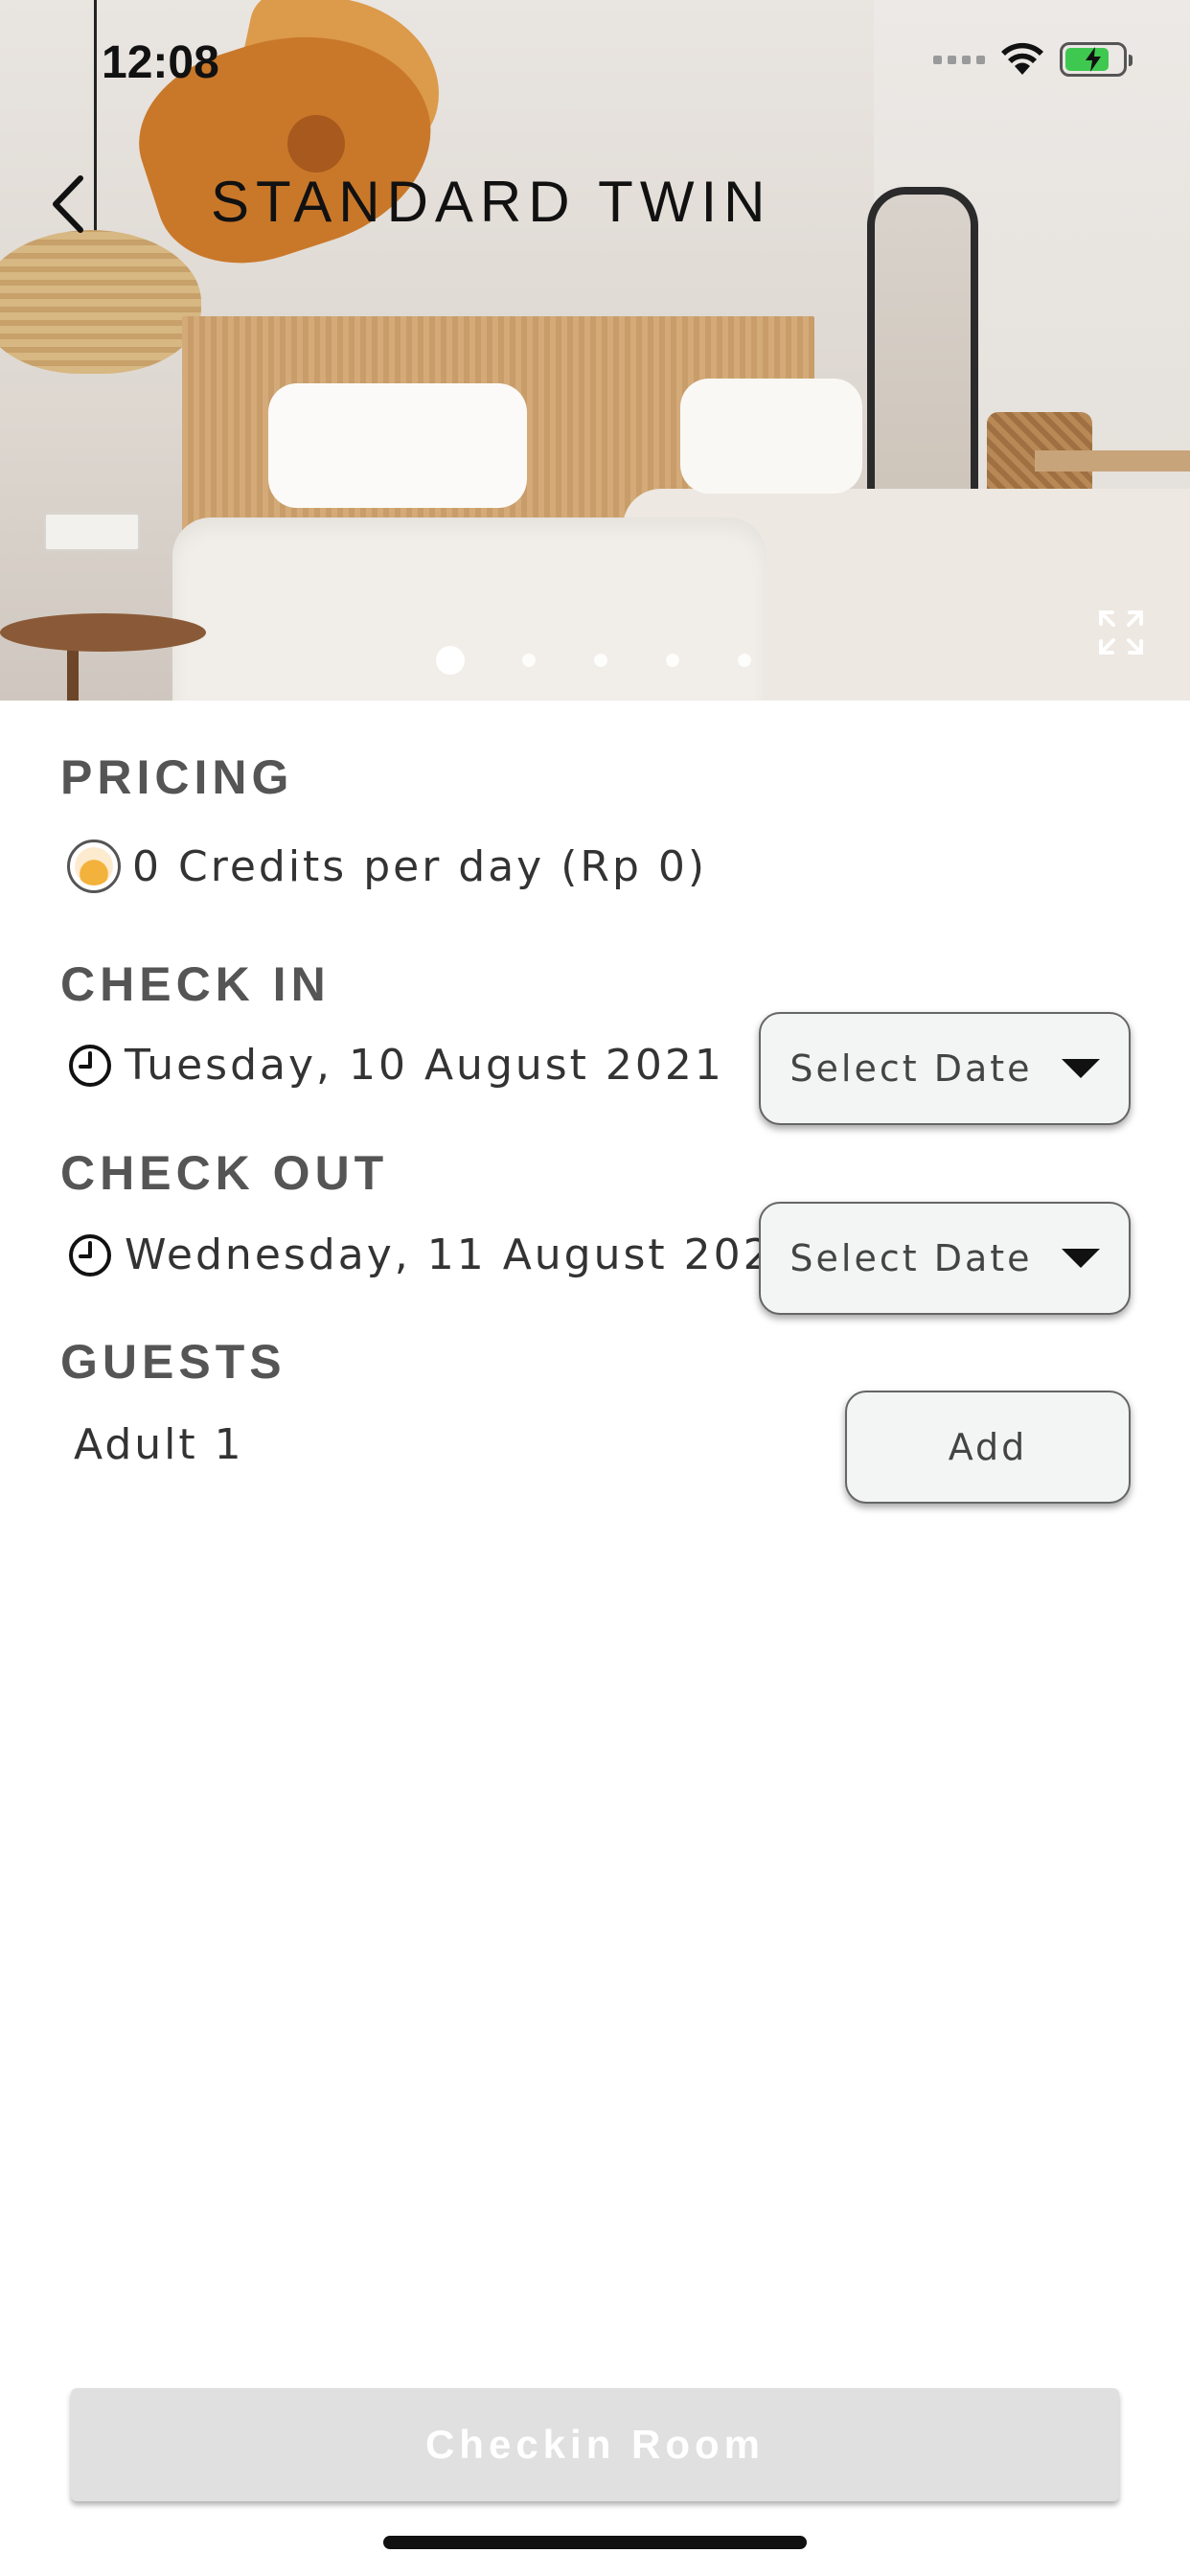 This screenshot has width=1190, height=2576. Describe the element at coordinates (195, 984) in the screenshot. I see `check-in-heading: CHECK IN` at that location.